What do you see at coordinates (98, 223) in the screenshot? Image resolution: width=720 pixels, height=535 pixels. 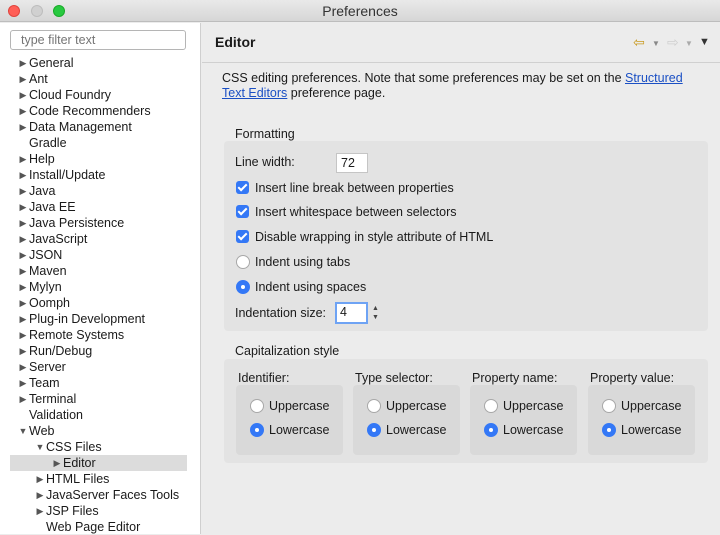 I see `tree-item: ▶ Java Persistence` at bounding box center [98, 223].